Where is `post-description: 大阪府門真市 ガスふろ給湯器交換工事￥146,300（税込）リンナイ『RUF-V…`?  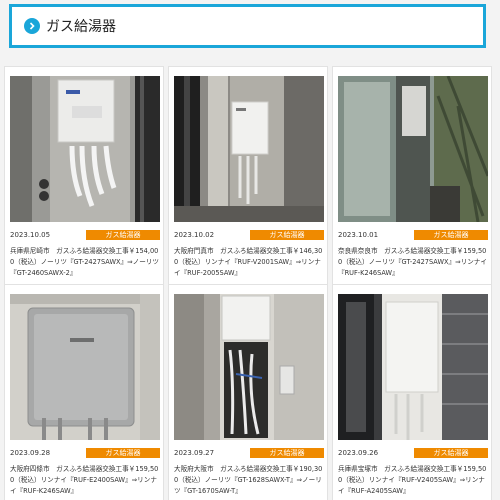
post-description: 大阪府門真市 ガスふろ給湯器交換工事￥146,300（税込）リンナイ『RUF-V… is located at coordinates (250, 262).